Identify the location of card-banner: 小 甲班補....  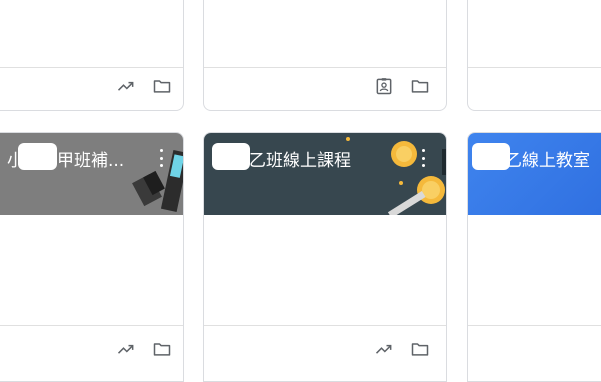
(91, 174).